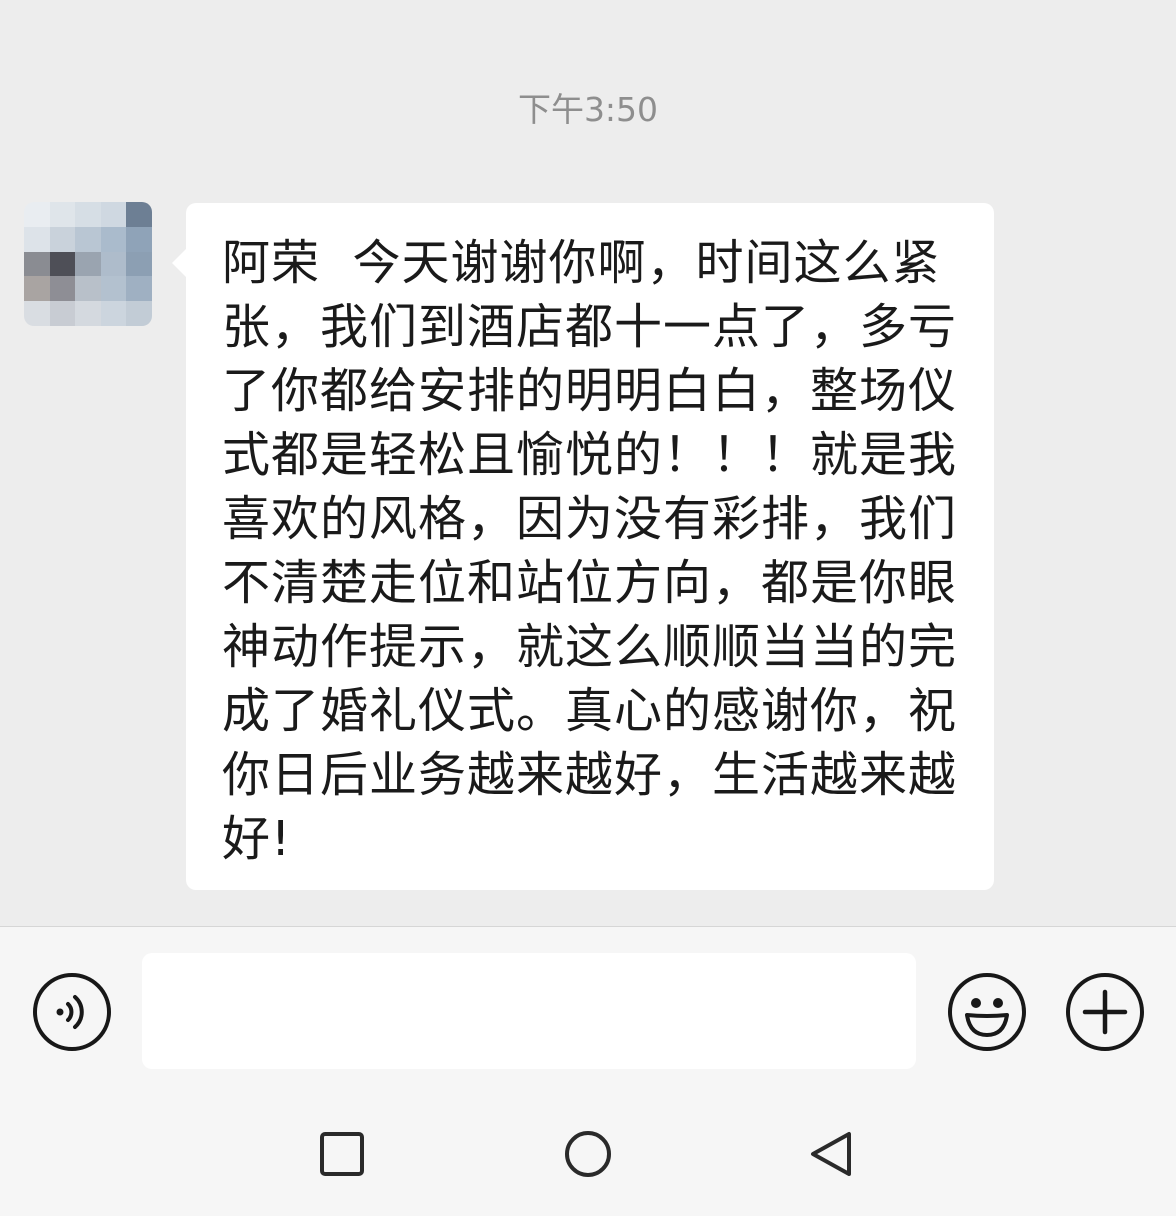 This screenshot has width=1176, height=1216. I want to click on circle-icon, so click(588, 1154).